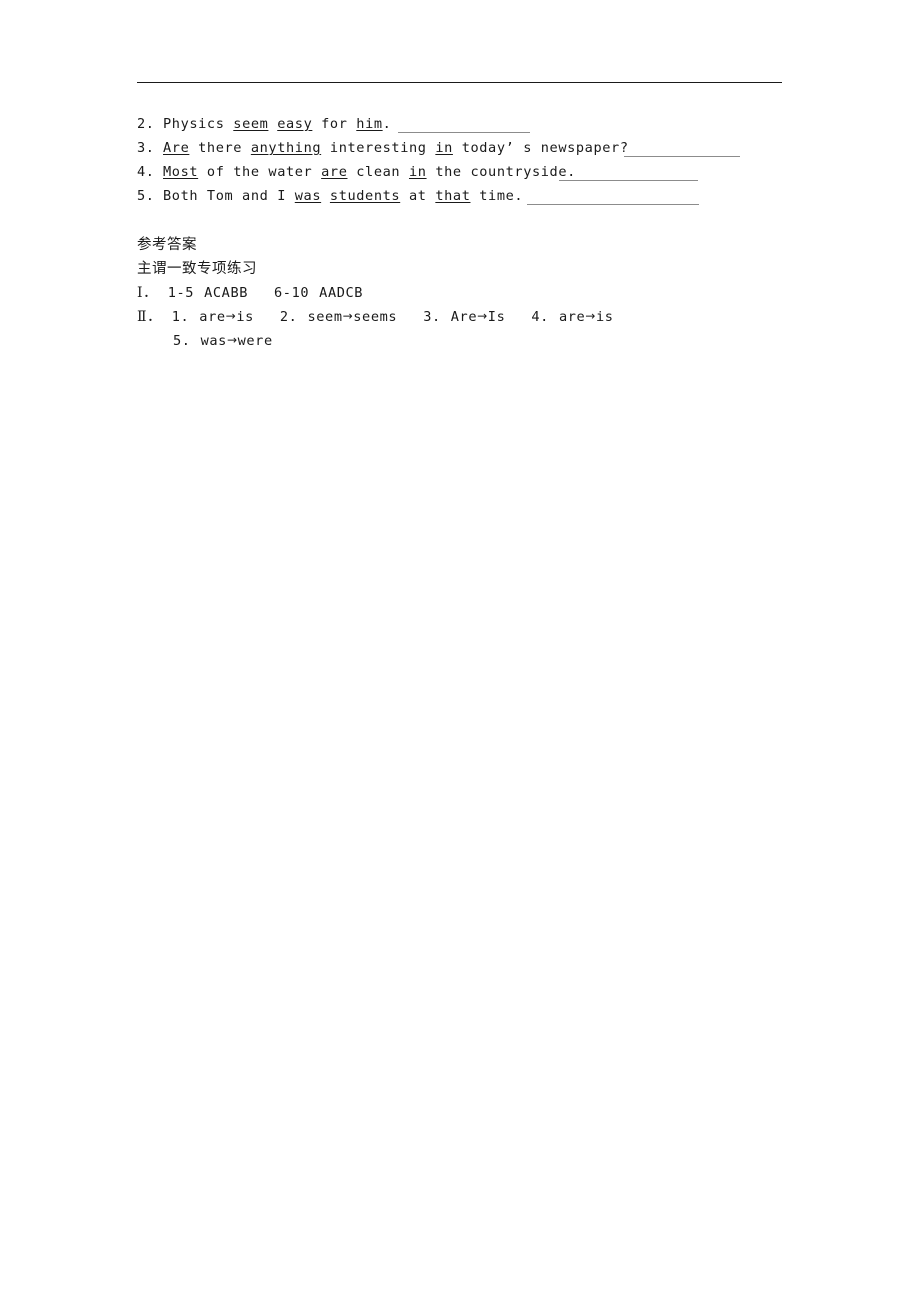 This screenshot has width=920, height=1302. Describe the element at coordinates (365, 196) in the screenshot. I see `underlined-word: students` at that location.